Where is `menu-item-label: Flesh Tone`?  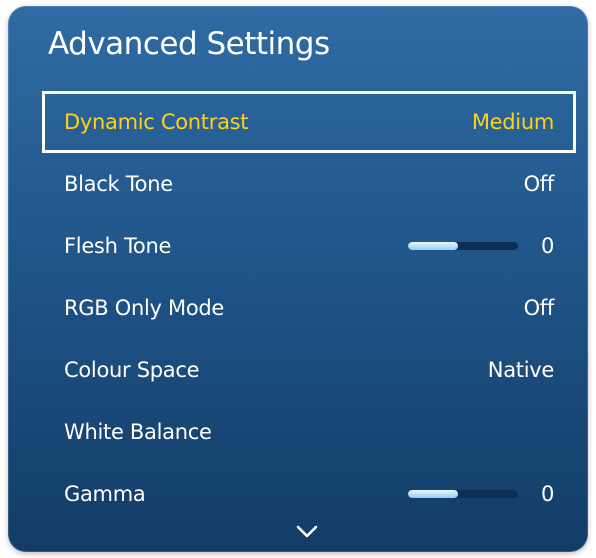
menu-item-label: Flesh Tone is located at coordinates (118, 246).